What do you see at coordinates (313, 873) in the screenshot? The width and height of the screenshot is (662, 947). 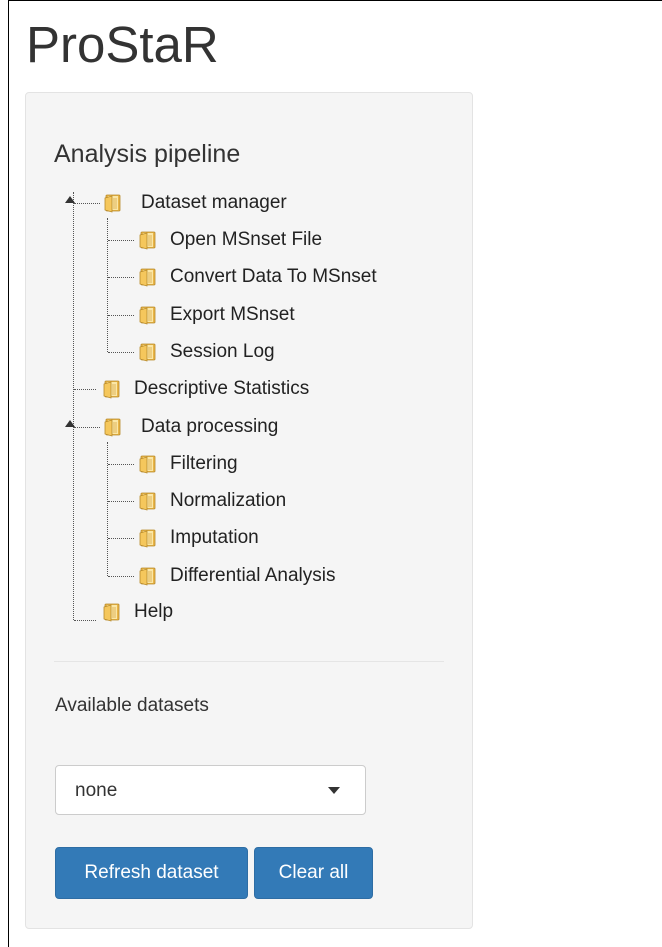 I see `clear-all-button: Clear all` at bounding box center [313, 873].